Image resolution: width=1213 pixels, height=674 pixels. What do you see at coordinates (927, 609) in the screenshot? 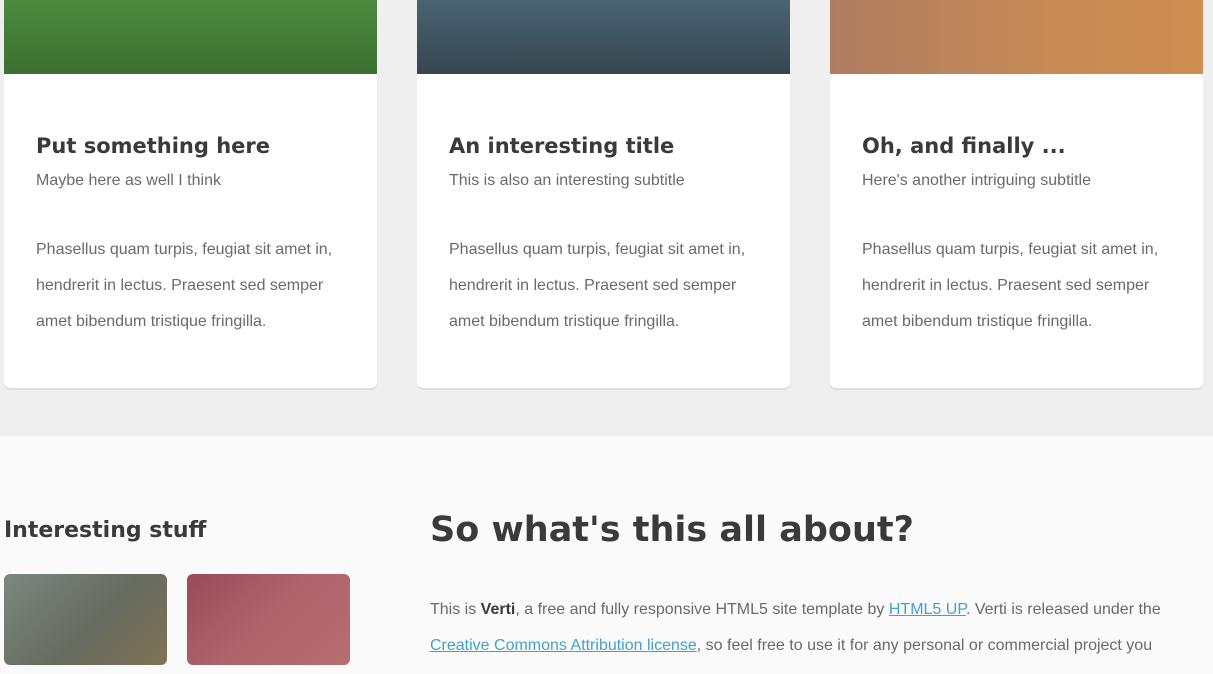
I see `html5up-link: HTML5 UP` at bounding box center [927, 609].